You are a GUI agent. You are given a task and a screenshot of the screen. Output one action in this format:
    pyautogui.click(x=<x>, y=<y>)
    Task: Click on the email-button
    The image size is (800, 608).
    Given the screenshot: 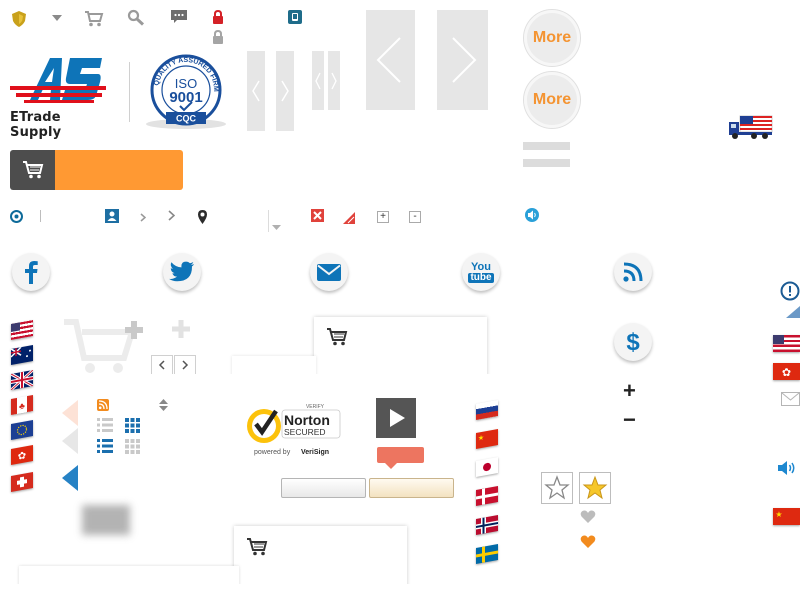 What is the action you would take?
    pyautogui.click(x=329, y=272)
    